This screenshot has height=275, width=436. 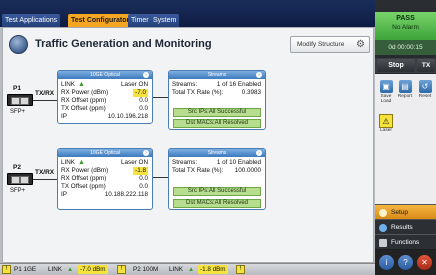 What do you see at coordinates (405, 47) in the screenshot?
I see `test-timer: 0d 00:00:15` at bounding box center [405, 47].